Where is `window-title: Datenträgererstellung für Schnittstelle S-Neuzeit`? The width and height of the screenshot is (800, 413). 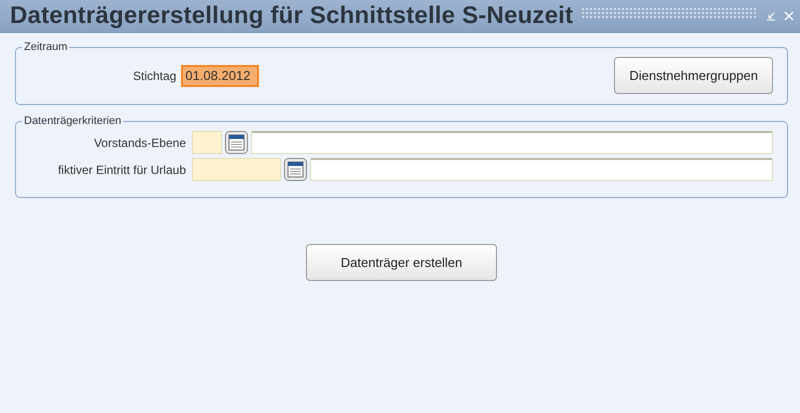 window-title: Datenträgererstellung für Schnittstelle S-Neuzeit is located at coordinates (292, 16).